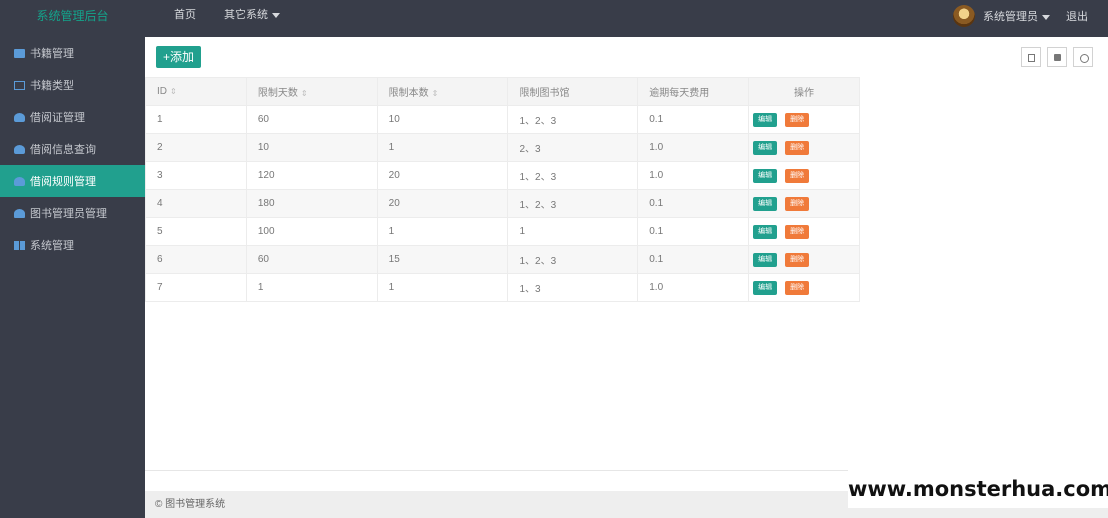 The width and height of the screenshot is (1108, 518). I want to click on column-header-label: 限制图书馆, so click(544, 93).